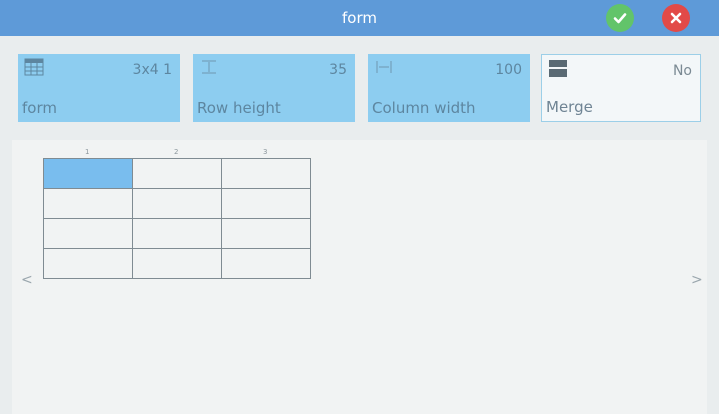 Image resolution: width=719 pixels, height=414 pixels. I want to click on column-width-label: Column width, so click(424, 108).